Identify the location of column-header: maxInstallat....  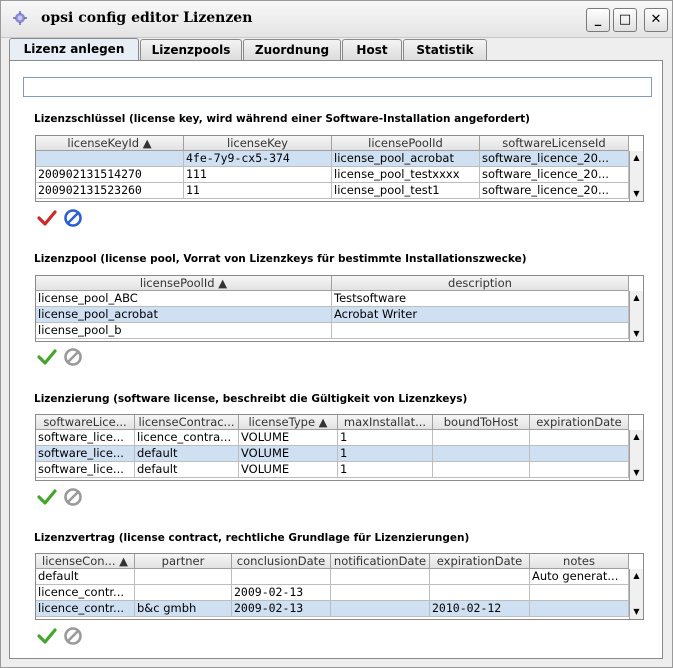
(385, 422).